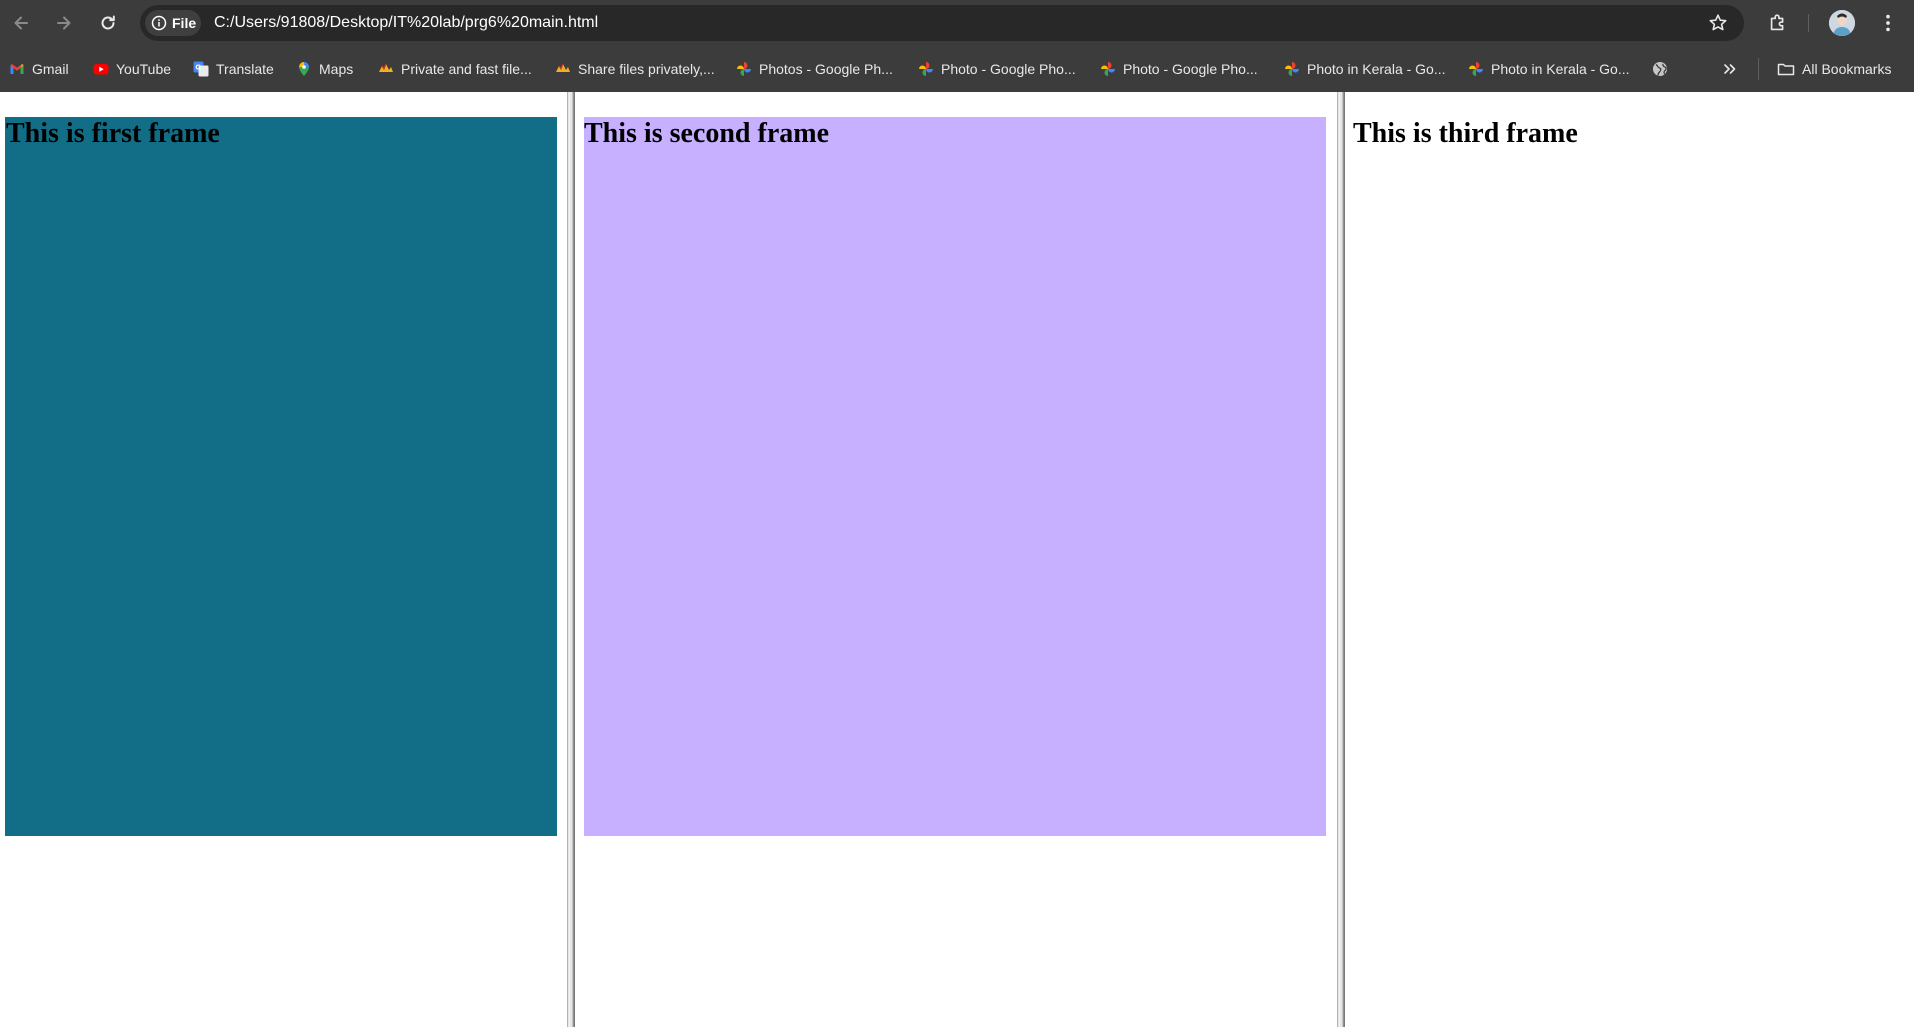 Image resolution: width=1914 pixels, height=1027 pixels. What do you see at coordinates (706, 133) in the screenshot?
I see `second-frame-heading: This is second frame` at bounding box center [706, 133].